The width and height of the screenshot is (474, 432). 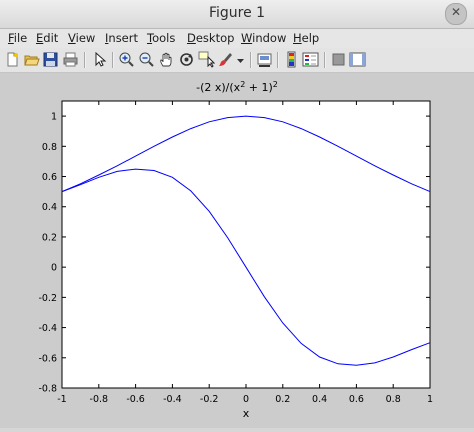 What do you see at coordinates (237, 87) in the screenshot?
I see `plot-title: -(2 x)/(x2 + 1)2` at bounding box center [237, 87].